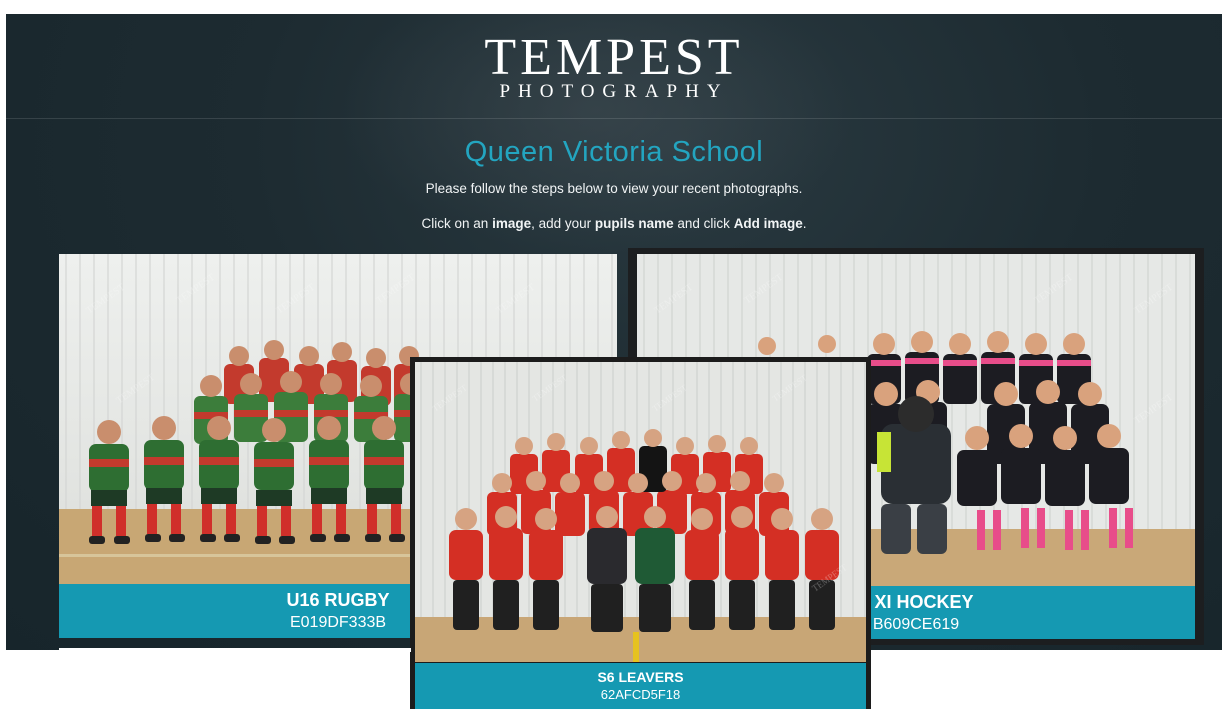  Describe the element at coordinates (768, 223) in the screenshot. I see `instructions-bold-add-image: Add image` at that location.